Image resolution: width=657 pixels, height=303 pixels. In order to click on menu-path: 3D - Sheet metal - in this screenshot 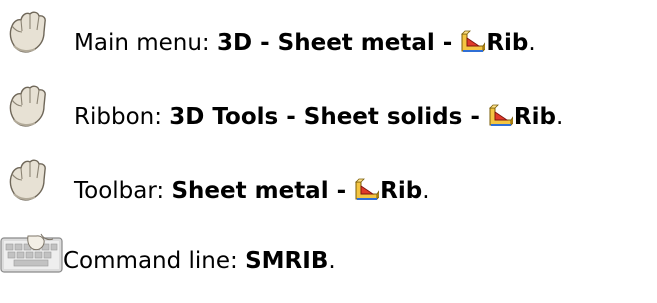, I will do `click(339, 43)`.